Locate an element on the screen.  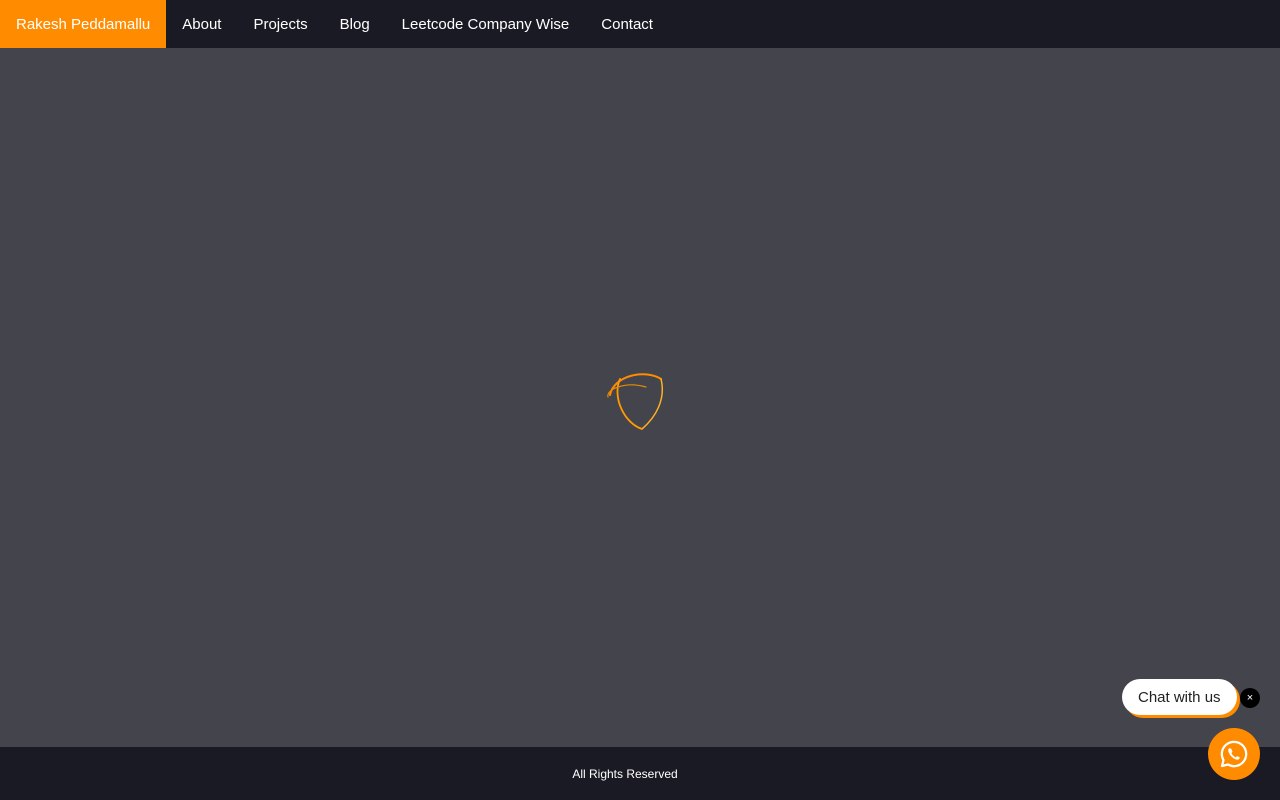
chat-with-us-button: Chat with us is located at coordinates (1179, 697).